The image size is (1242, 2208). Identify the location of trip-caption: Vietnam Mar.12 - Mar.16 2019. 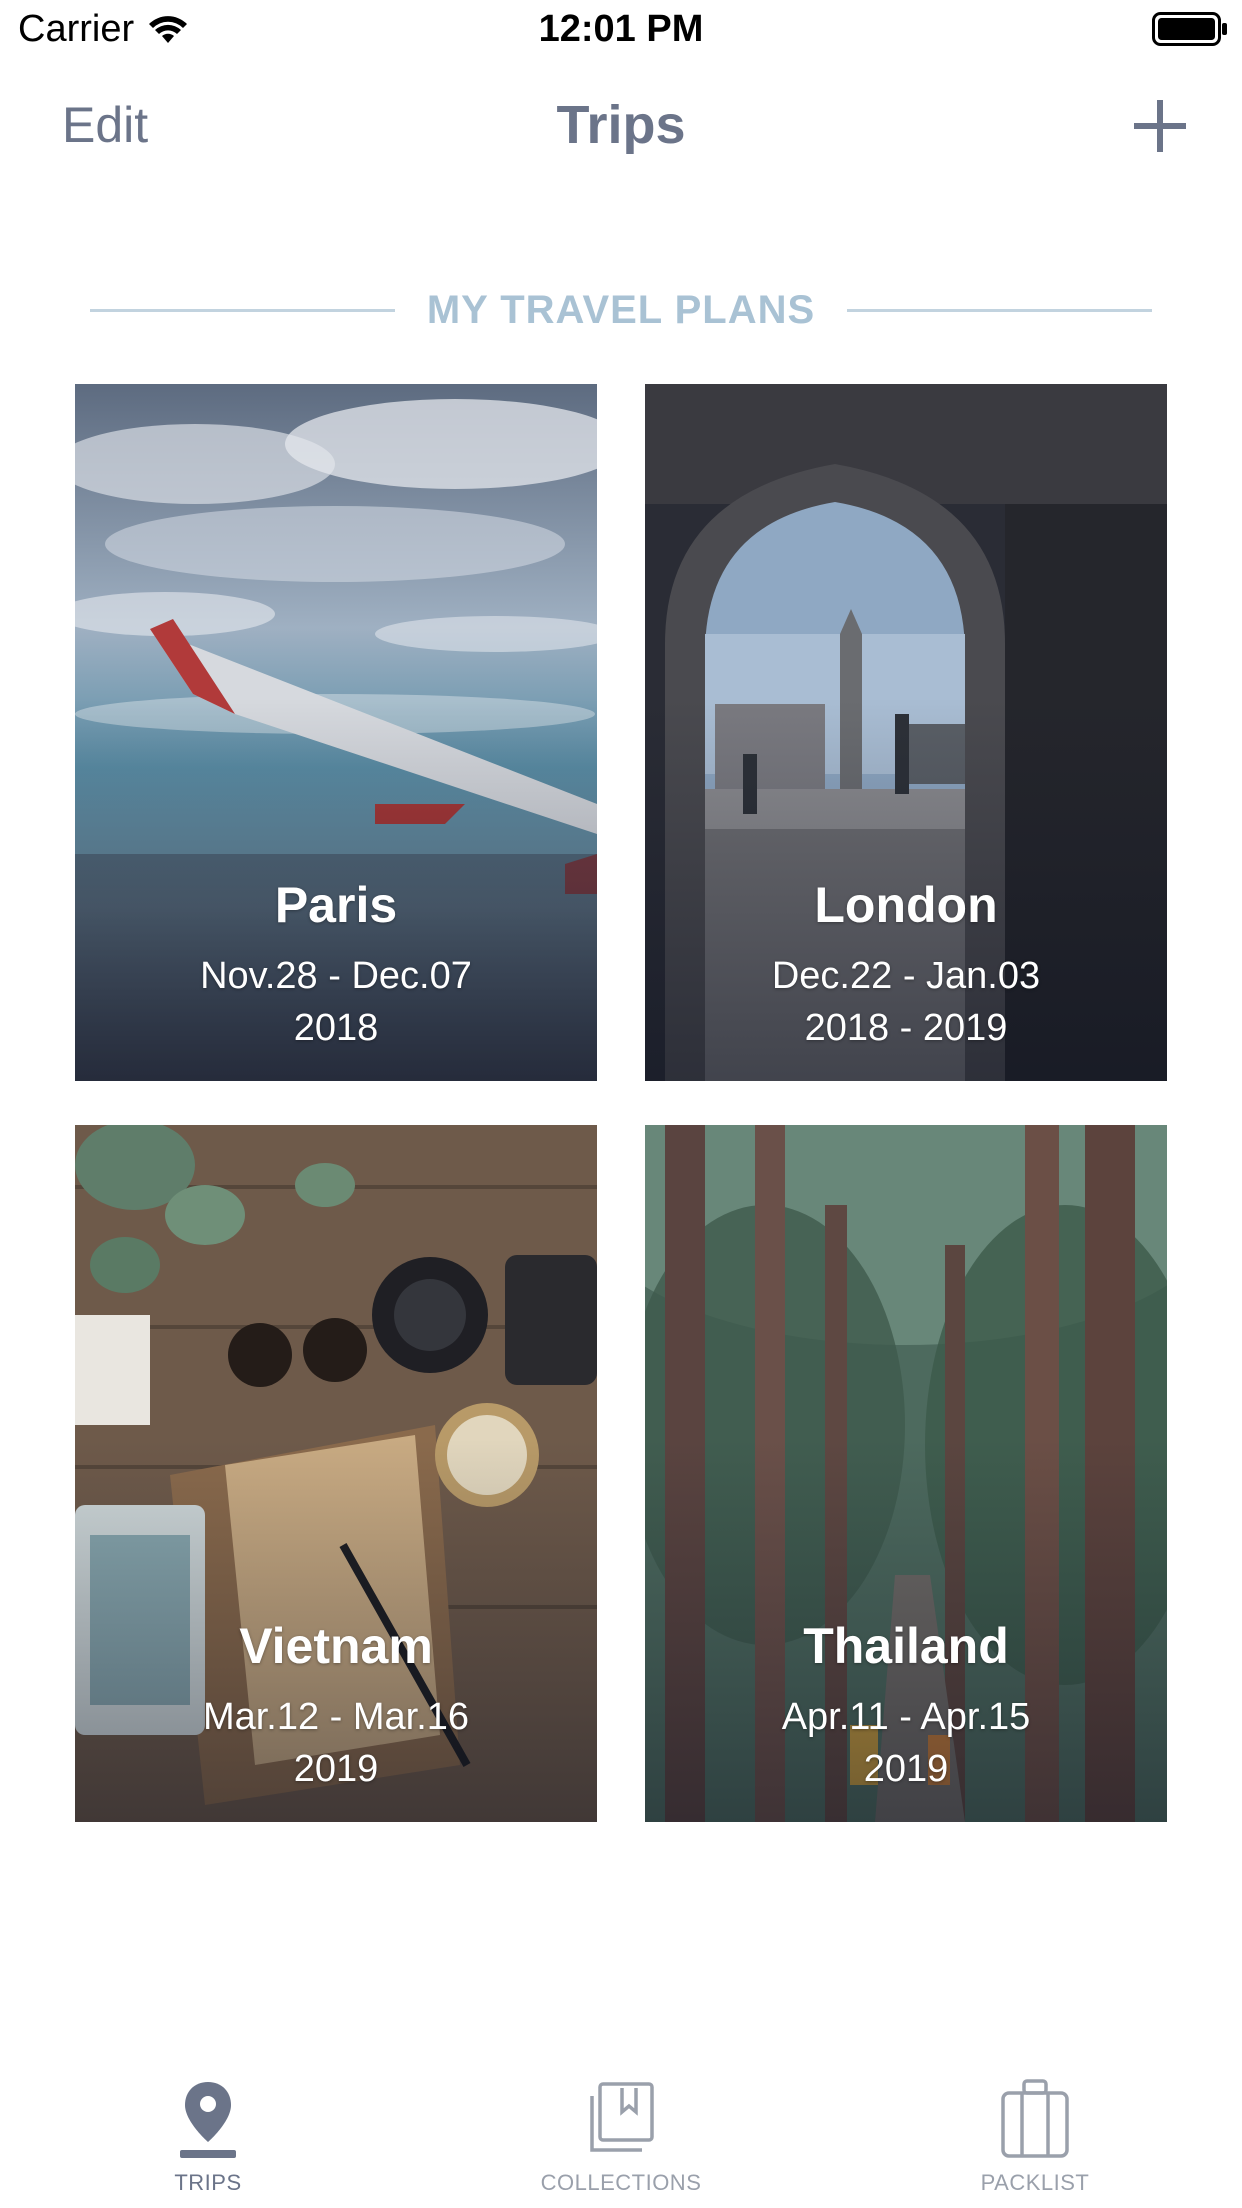
(336, 1704).